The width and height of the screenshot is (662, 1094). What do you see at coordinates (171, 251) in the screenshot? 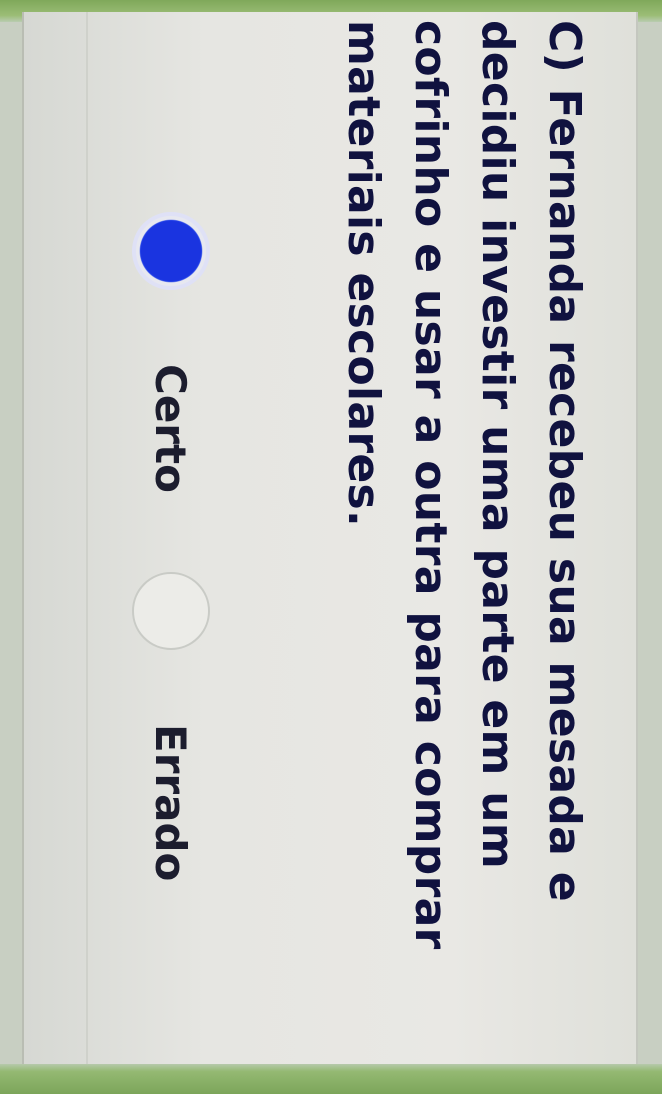
I see `radio-certo-selected` at bounding box center [171, 251].